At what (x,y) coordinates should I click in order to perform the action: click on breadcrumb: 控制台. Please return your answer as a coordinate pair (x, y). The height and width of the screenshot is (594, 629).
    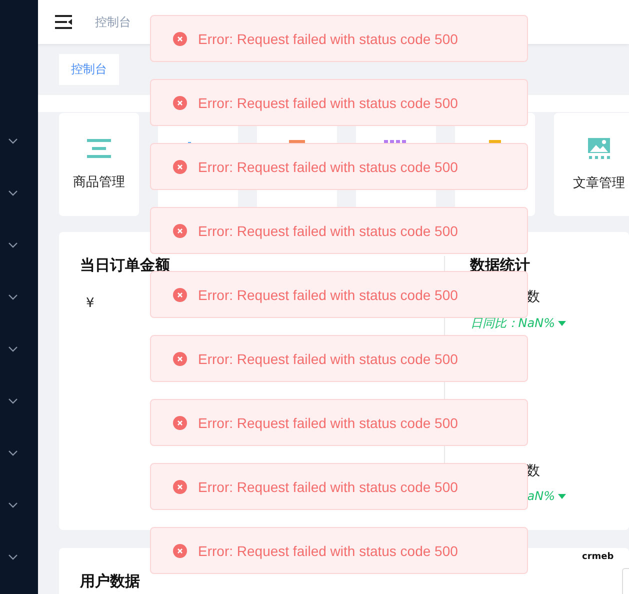
    Looking at the image, I should click on (113, 22).